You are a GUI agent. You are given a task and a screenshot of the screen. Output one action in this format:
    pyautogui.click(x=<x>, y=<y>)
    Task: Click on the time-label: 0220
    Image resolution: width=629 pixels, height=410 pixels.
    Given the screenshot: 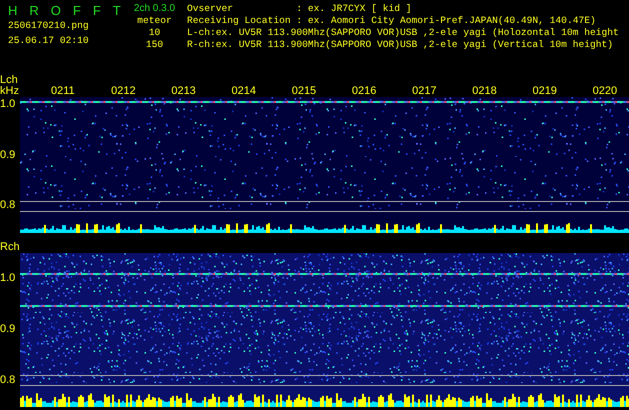 What is the action you would take?
    pyautogui.click(x=605, y=91)
    